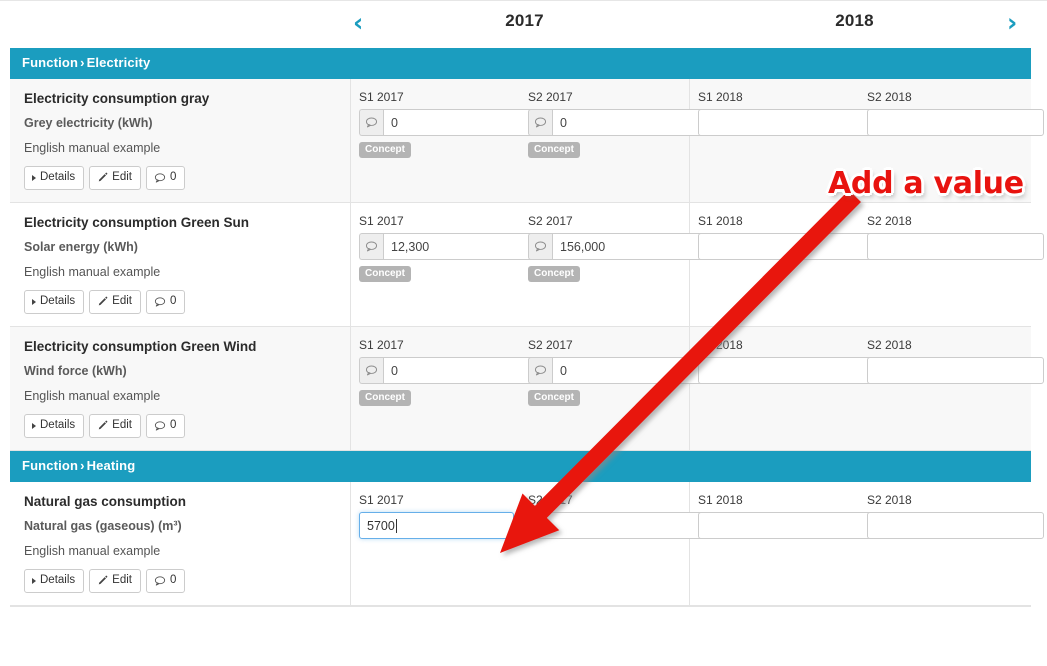  I want to click on year-period-group: S1 2017 Concept S2 2017 Concept, so click(540, 388).